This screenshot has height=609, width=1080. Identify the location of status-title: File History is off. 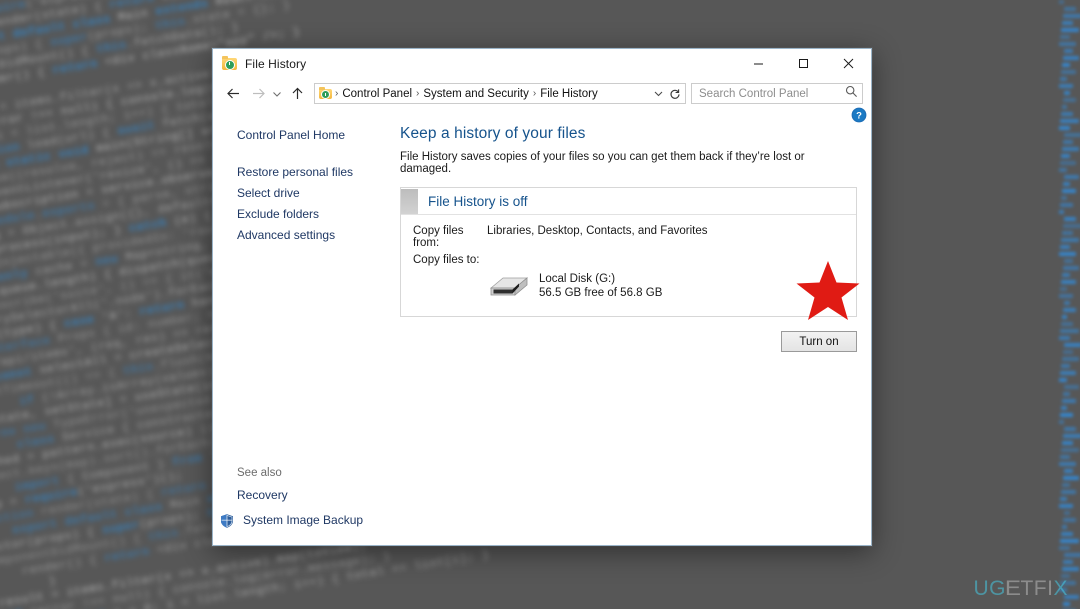
(478, 201).